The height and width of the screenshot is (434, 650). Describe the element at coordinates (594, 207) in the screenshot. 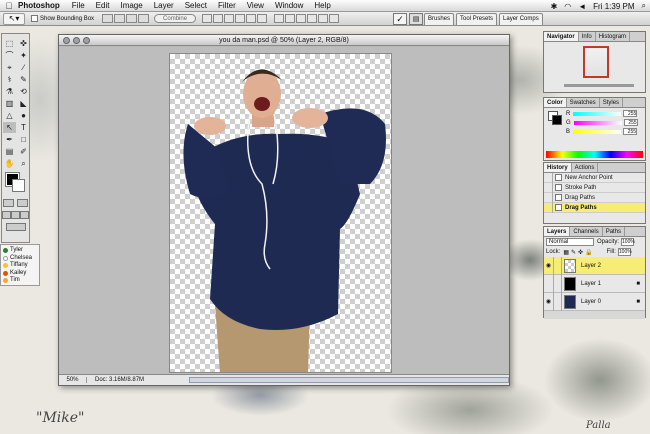

I see `history-item-selected: Drag Paths` at that location.